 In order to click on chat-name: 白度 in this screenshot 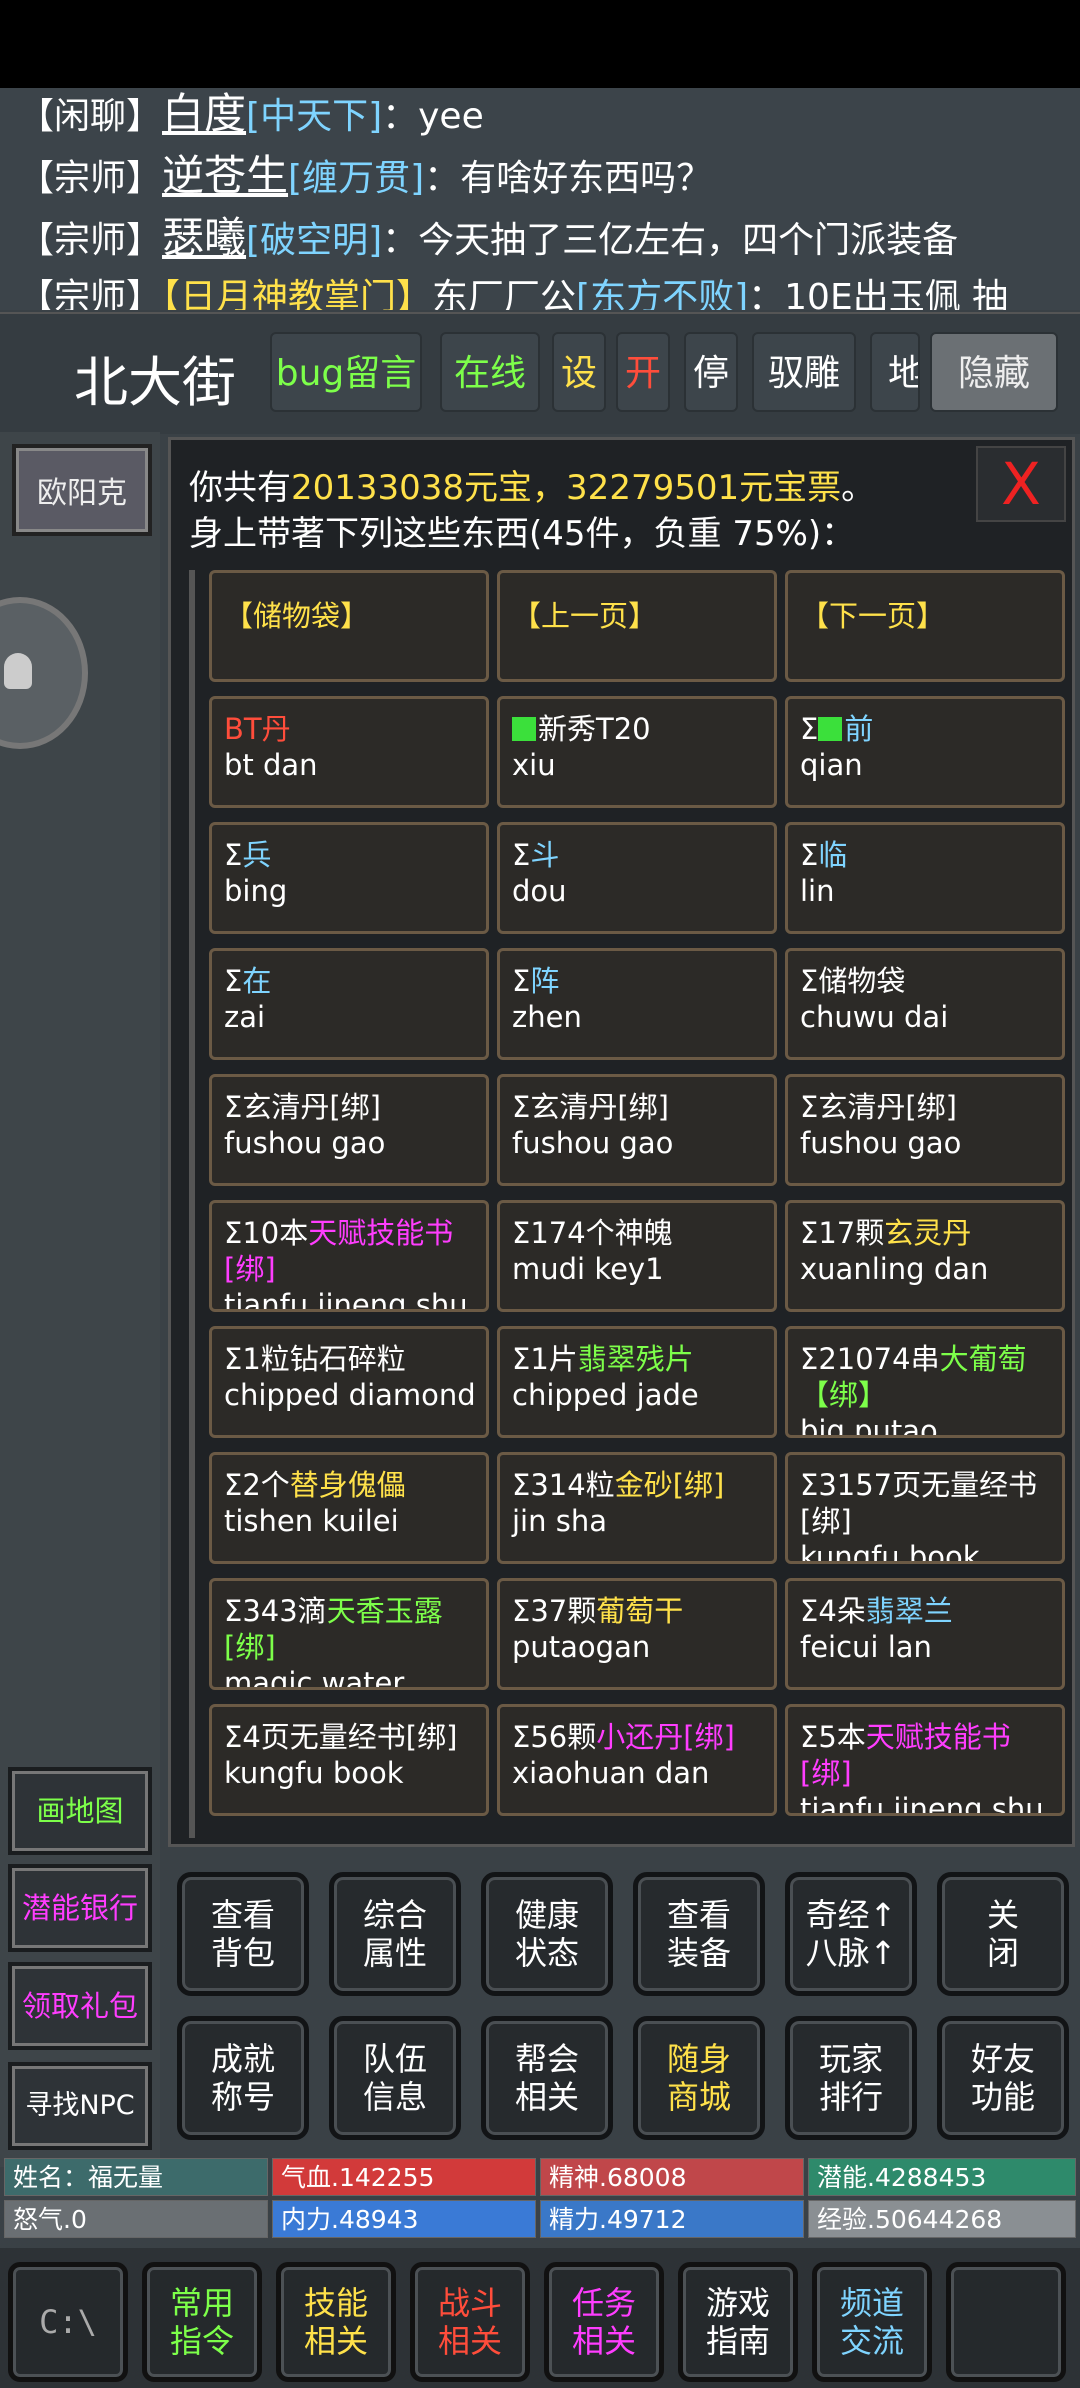, I will do `click(204, 113)`.